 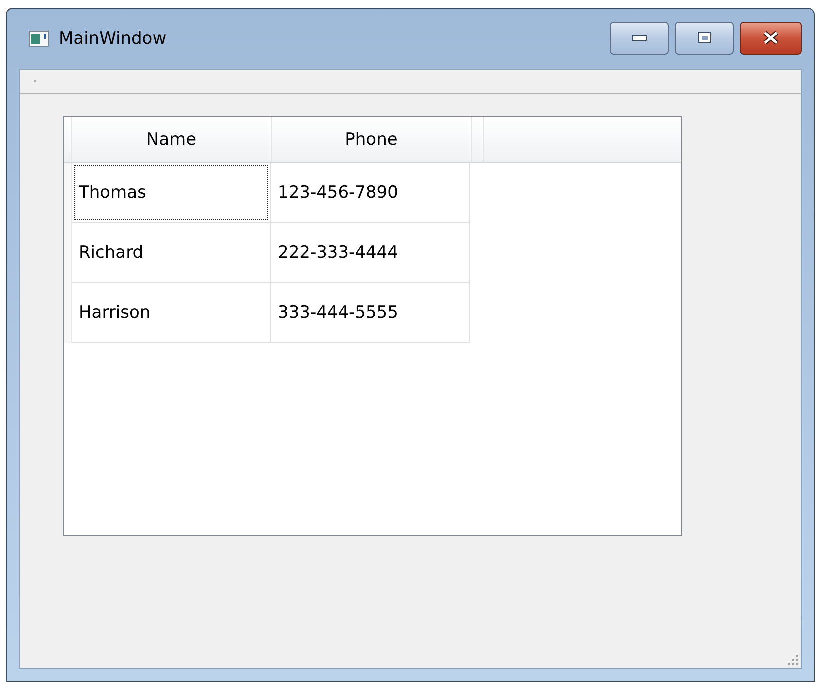 I want to click on maximize-icon, so click(x=704, y=38).